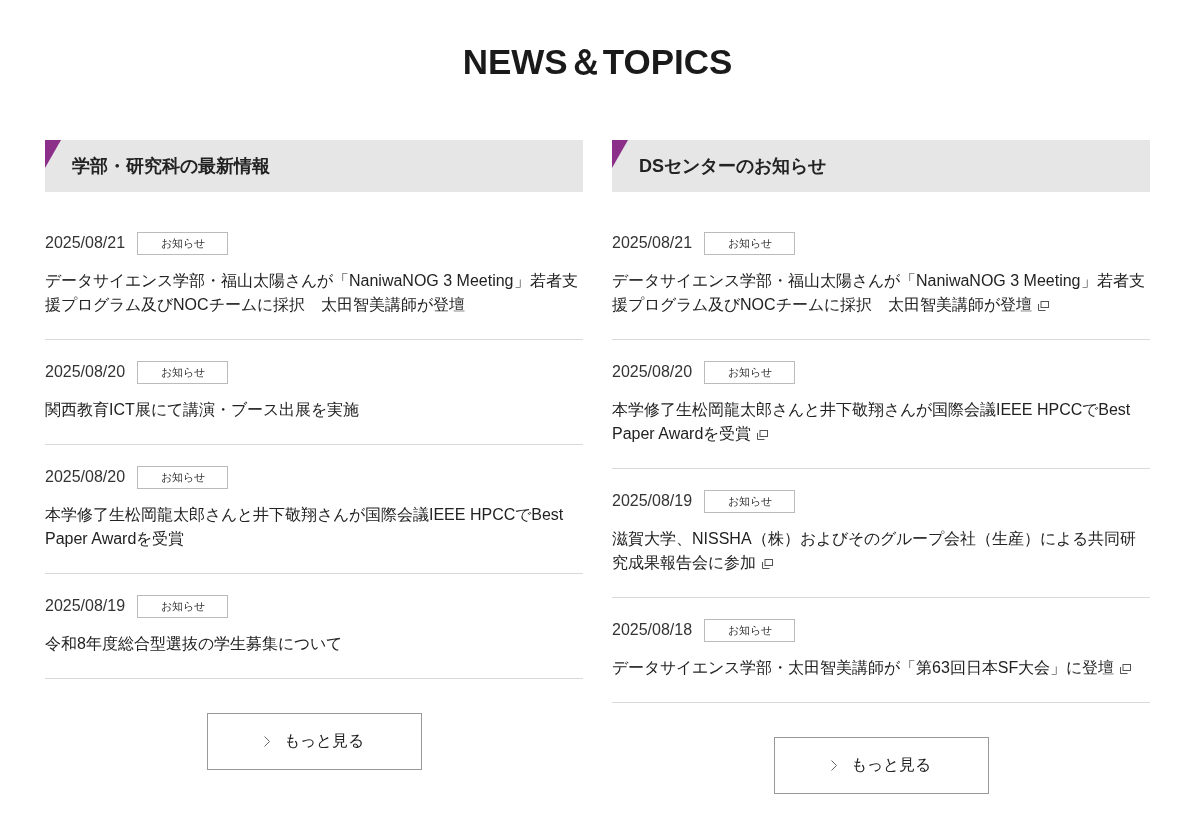 The height and width of the screenshot is (817, 1200). I want to click on column-title: 学部・研究科の最新情報, so click(171, 166).